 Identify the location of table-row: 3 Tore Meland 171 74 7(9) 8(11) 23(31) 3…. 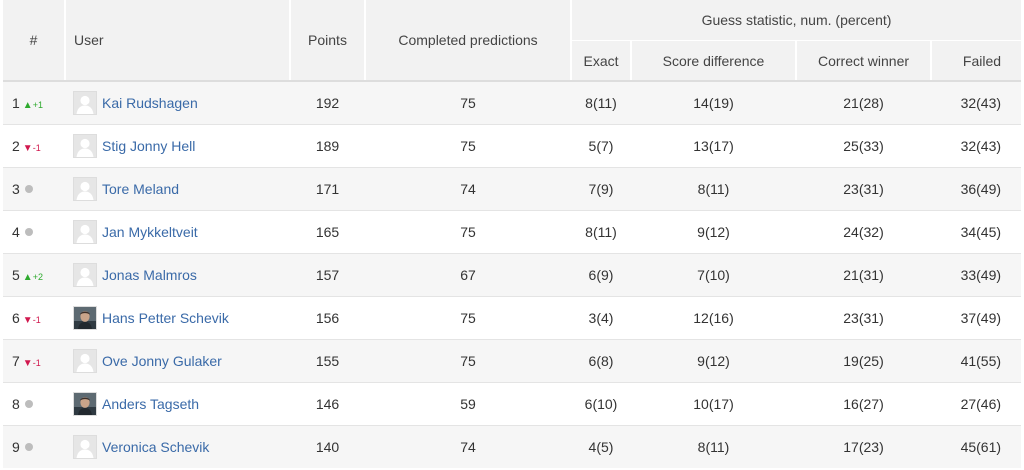
(512, 188).